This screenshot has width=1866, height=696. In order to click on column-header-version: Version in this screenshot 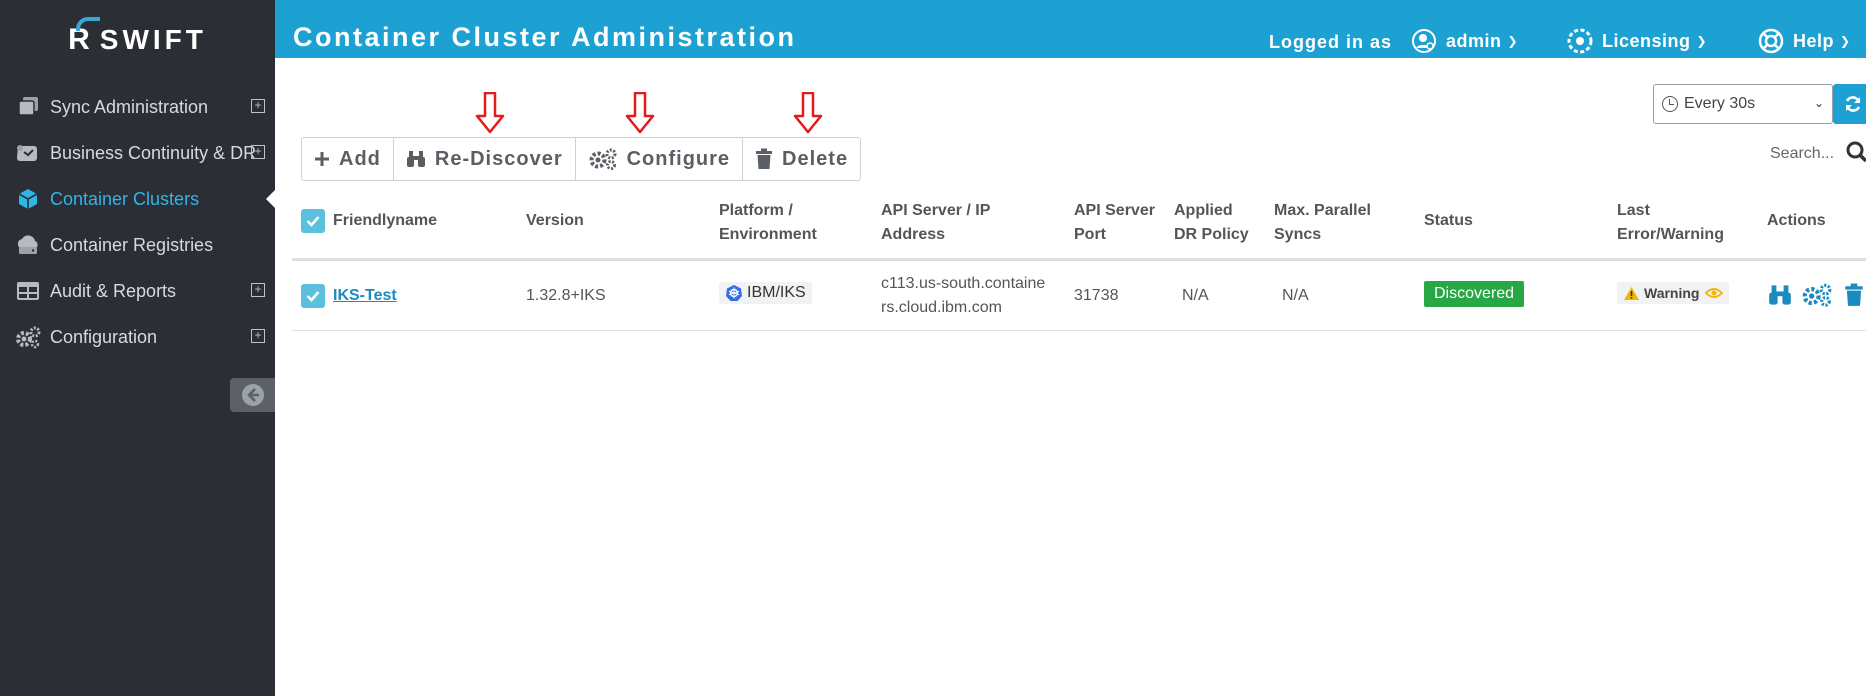, I will do `click(555, 221)`.